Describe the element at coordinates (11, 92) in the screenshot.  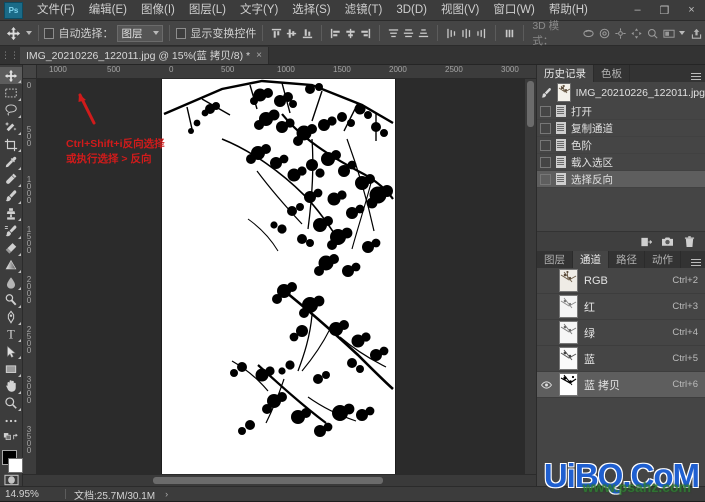
I see `rectangular-marquee-tool` at that location.